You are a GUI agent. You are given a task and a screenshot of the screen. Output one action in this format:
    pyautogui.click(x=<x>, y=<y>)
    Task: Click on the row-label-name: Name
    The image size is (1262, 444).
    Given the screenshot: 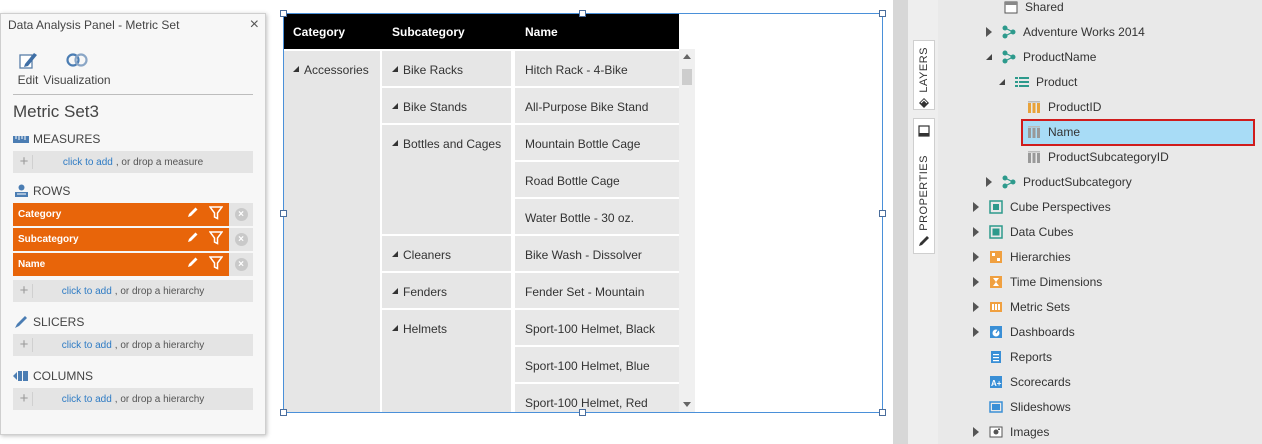 What is the action you would take?
    pyautogui.click(x=32, y=264)
    